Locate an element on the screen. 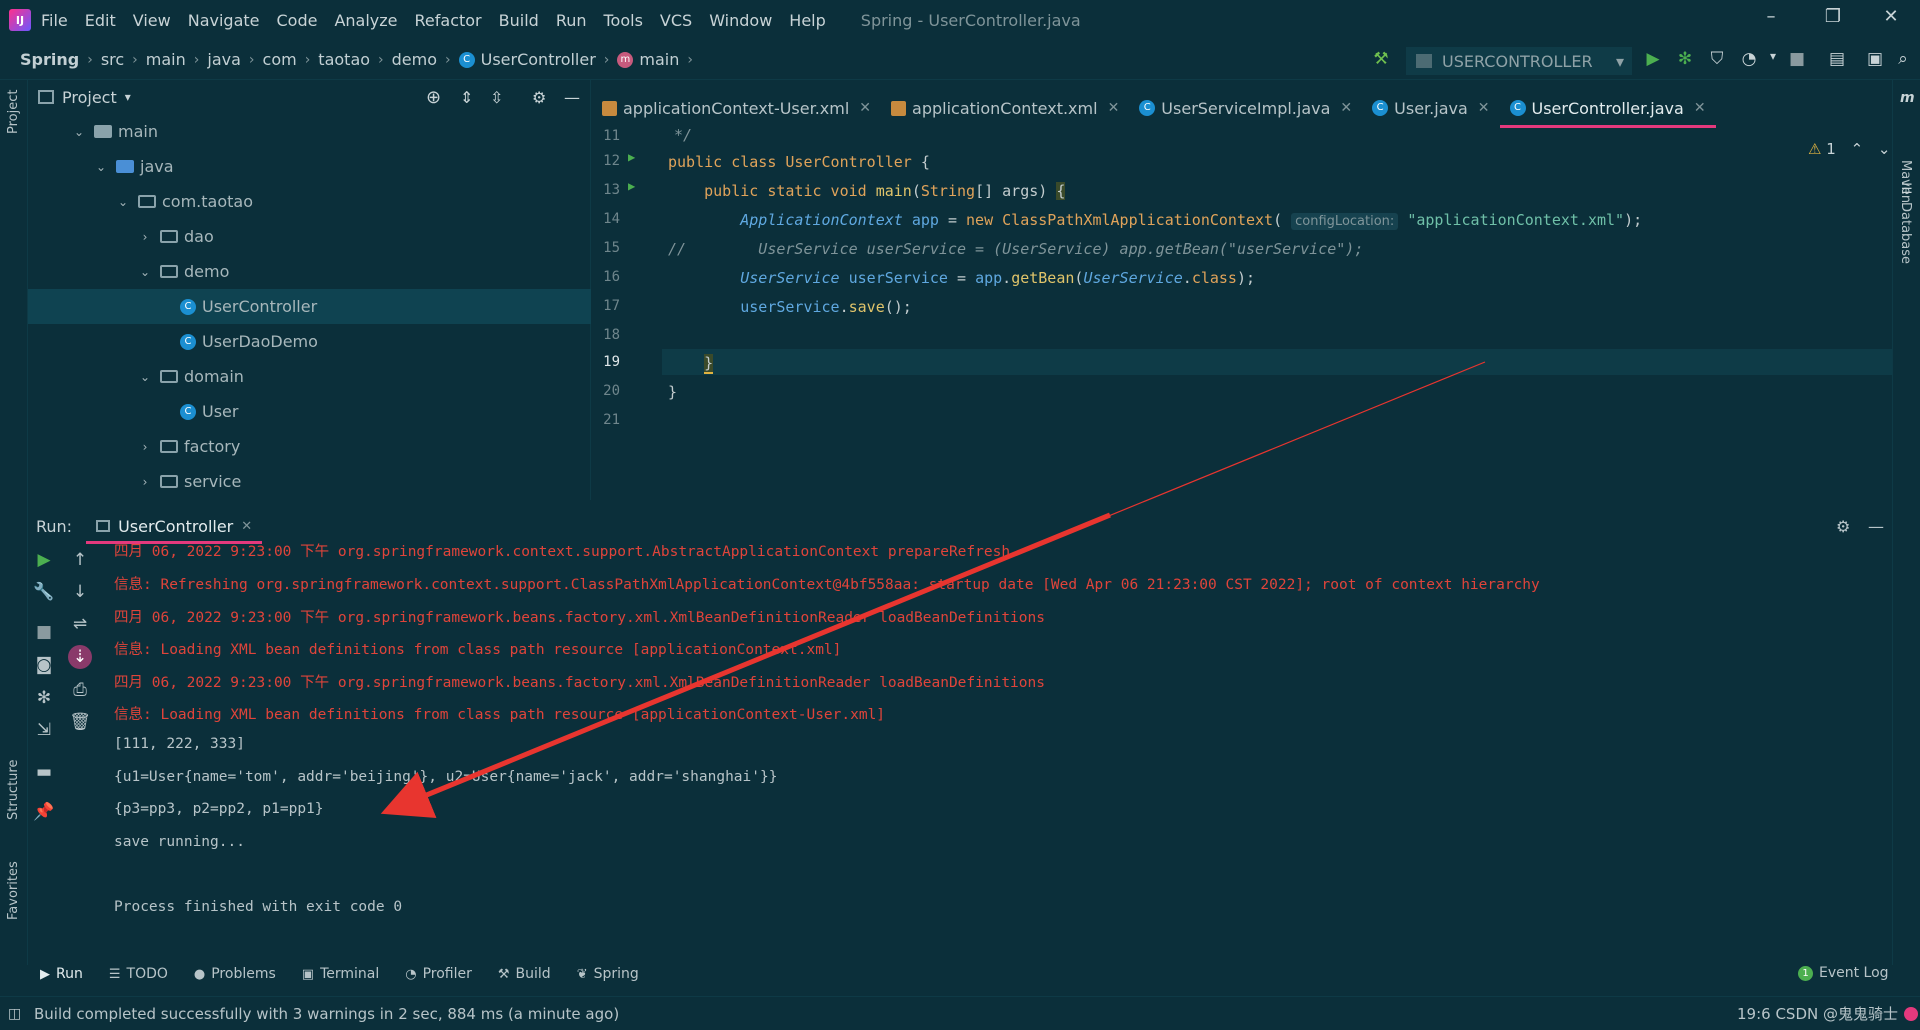  expand-all-icon: ⇕ is located at coordinates (466, 97).